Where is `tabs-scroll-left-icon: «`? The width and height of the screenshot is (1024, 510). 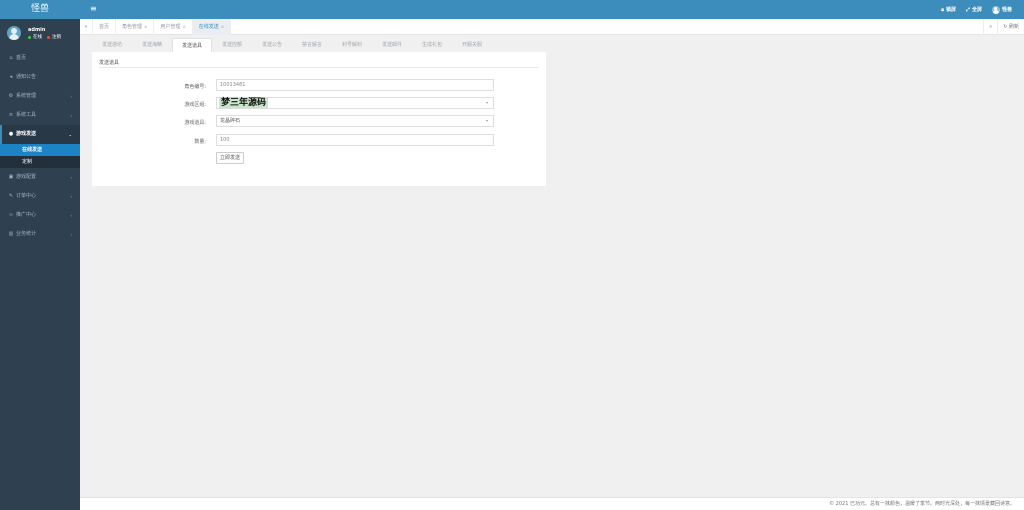
tabs-scroll-left-icon: « is located at coordinates (86, 27).